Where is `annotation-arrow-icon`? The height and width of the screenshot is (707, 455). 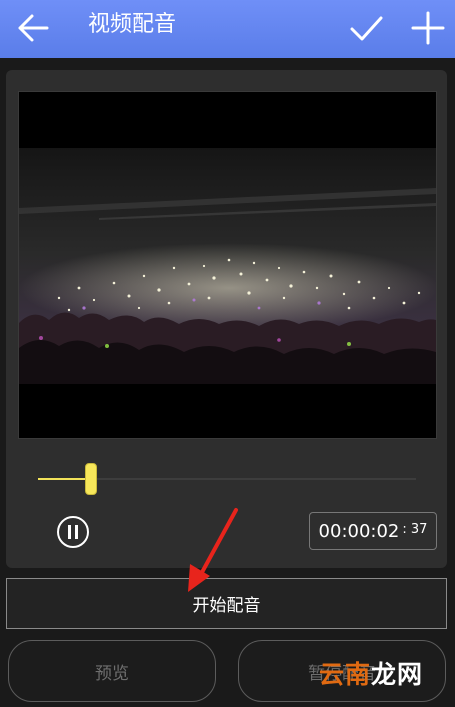 annotation-arrow-icon is located at coordinates (213, 550).